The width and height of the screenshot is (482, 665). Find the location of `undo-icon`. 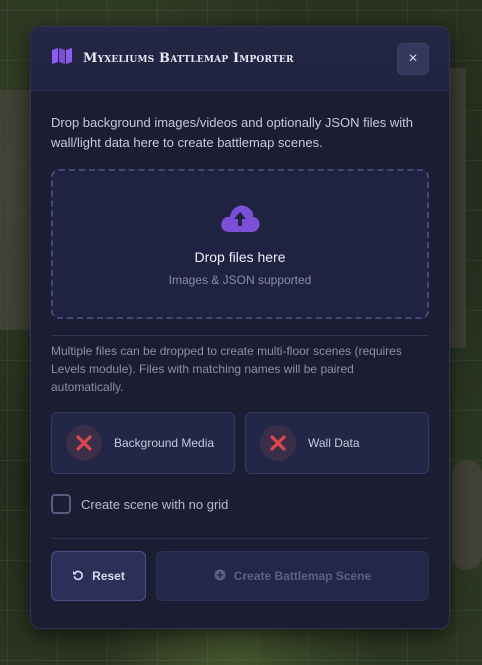

undo-icon is located at coordinates (78, 576).